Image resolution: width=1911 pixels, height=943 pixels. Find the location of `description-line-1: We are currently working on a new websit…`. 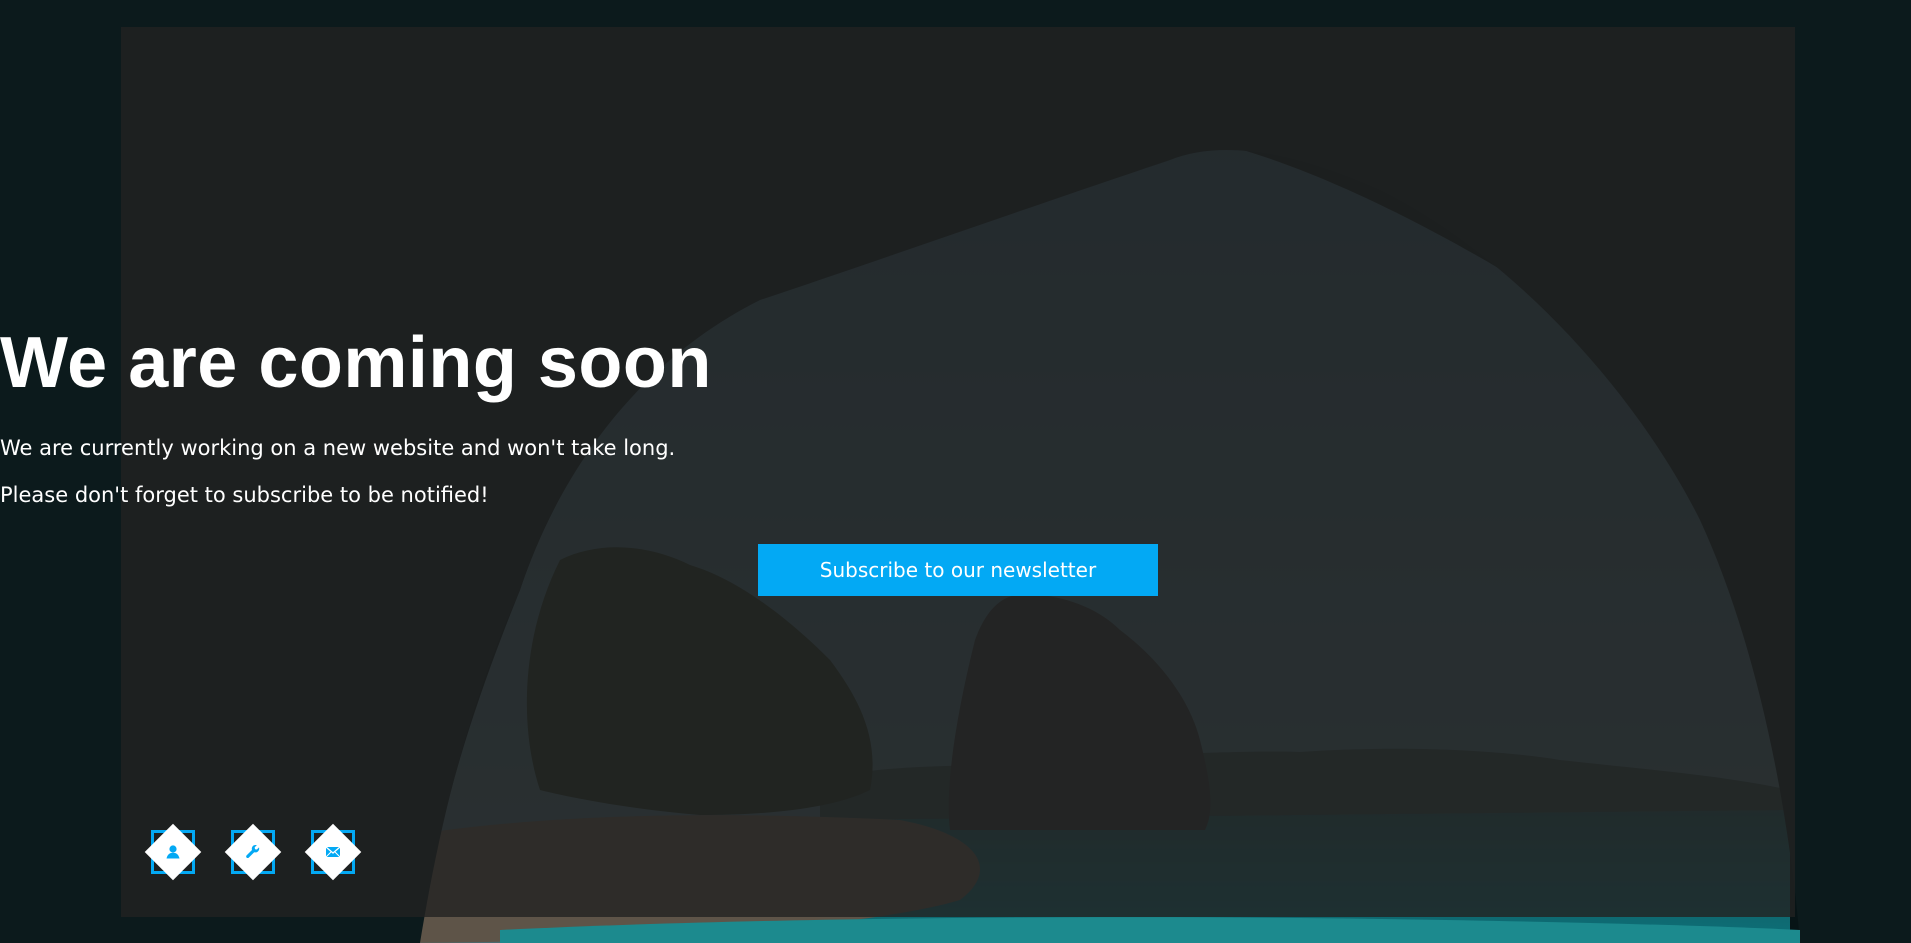

description-line-1: We are currently working on a new websit… is located at coordinates (338, 448).